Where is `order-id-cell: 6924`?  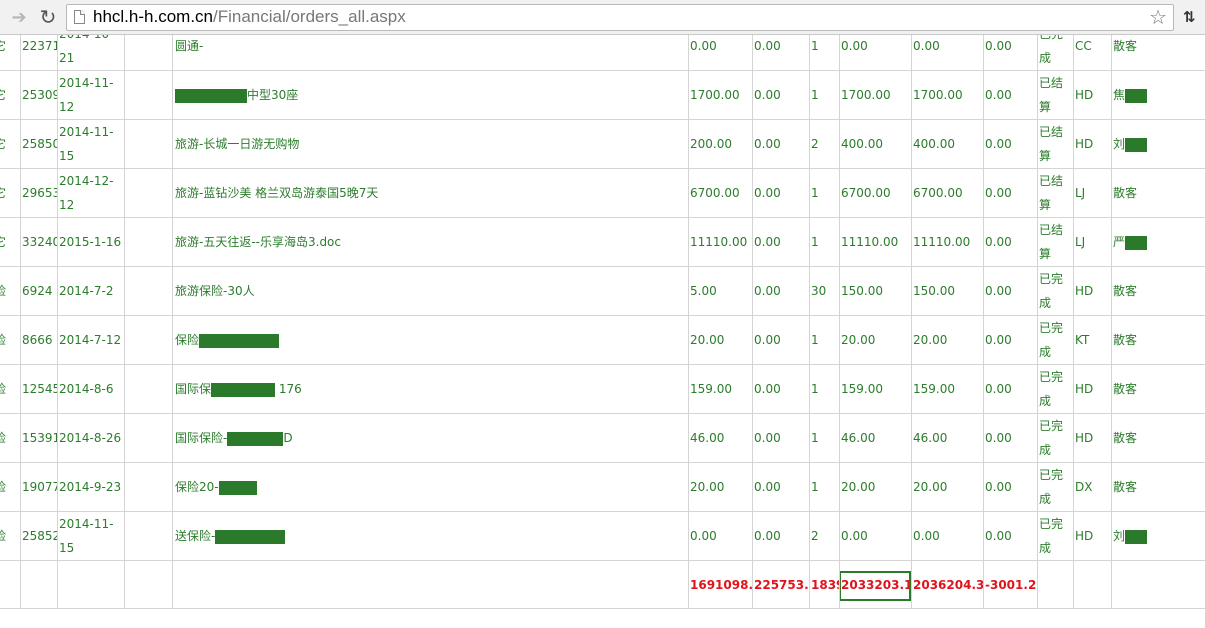
order-id-cell: 6924 is located at coordinates (39, 291).